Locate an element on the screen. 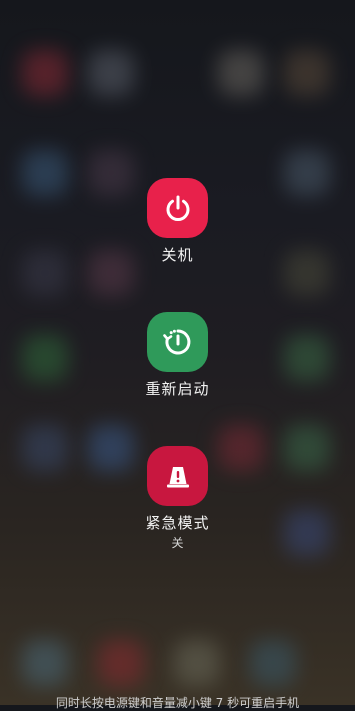 Image resolution: width=355 pixels, height=711 pixels. restart-button is located at coordinates (177, 342).